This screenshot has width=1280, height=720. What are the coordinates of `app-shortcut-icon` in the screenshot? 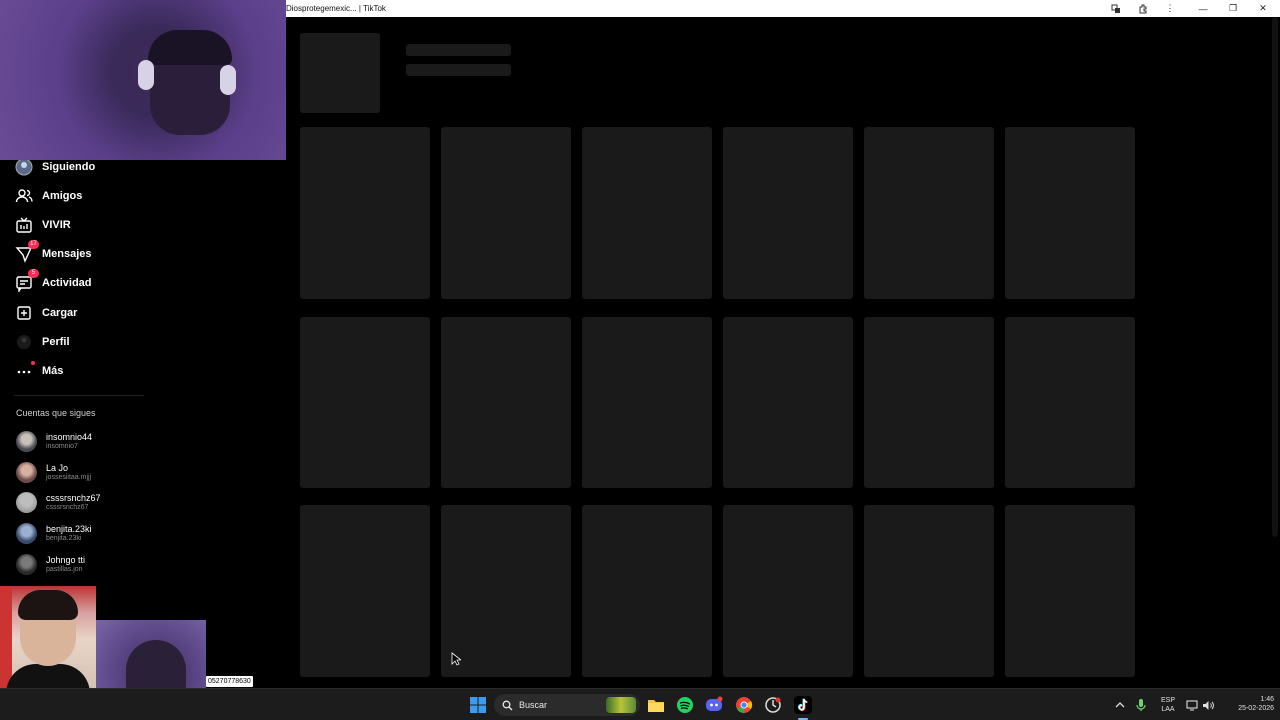 It's located at (773, 705).